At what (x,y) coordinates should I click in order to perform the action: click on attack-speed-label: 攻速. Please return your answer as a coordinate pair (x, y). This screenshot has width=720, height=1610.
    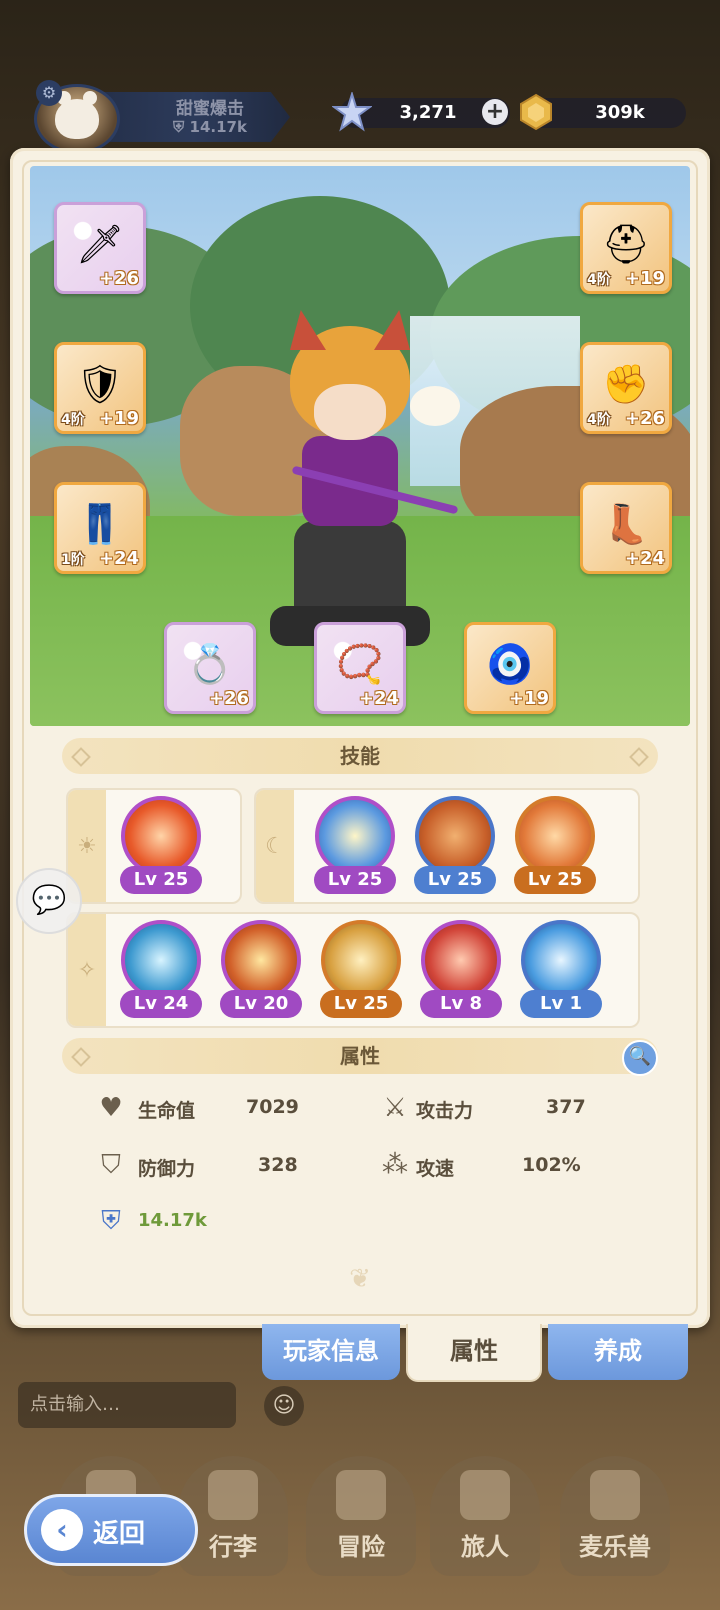
    Looking at the image, I should click on (435, 1169).